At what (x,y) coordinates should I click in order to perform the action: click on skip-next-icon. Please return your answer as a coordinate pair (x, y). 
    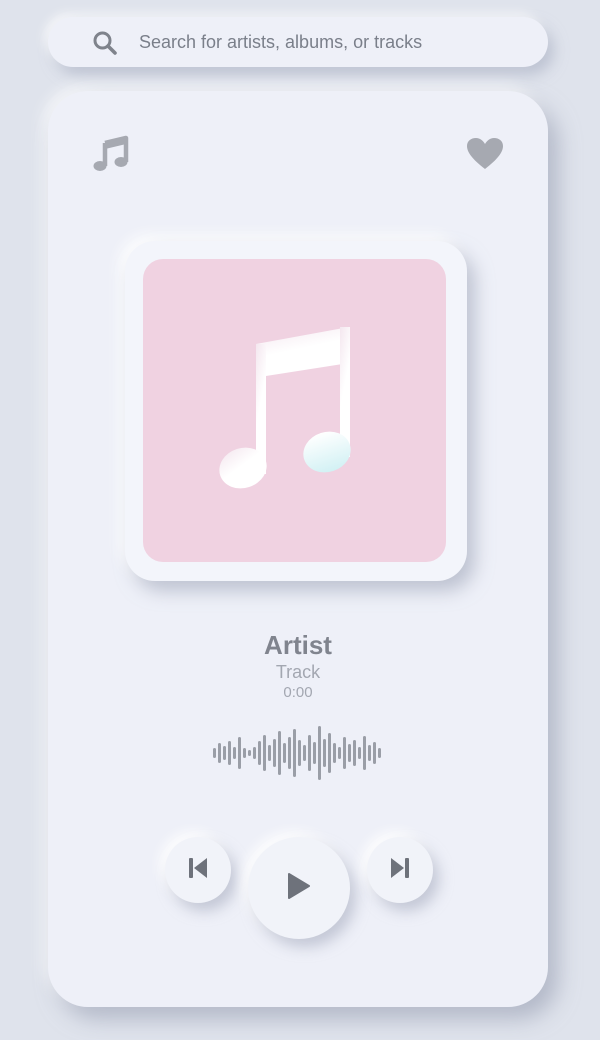
    Looking at the image, I should click on (400, 870).